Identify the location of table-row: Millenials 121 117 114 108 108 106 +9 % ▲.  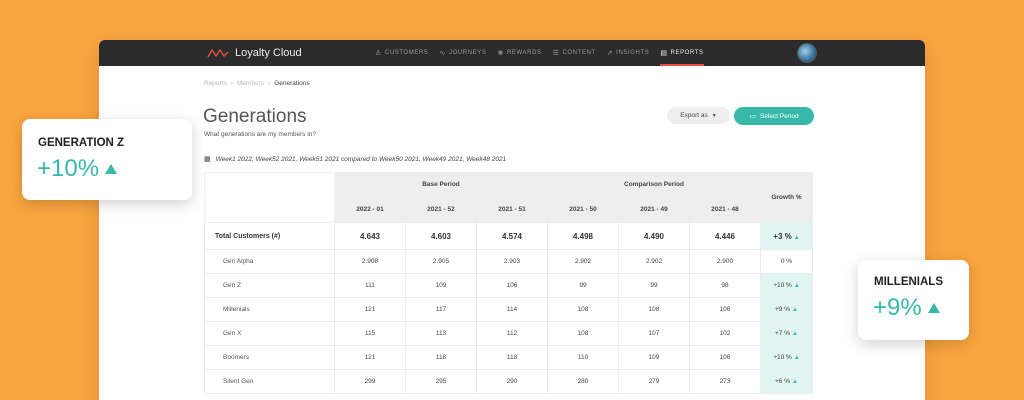
(508, 309).